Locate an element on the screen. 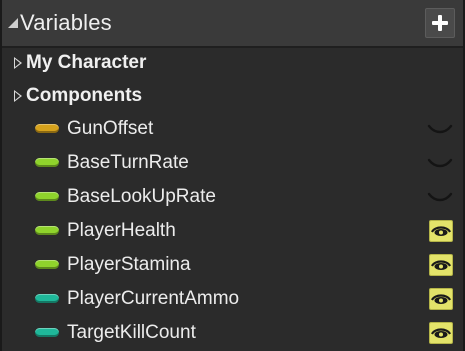 The image size is (465, 351). variable-name: PlayerCurrentAmmo is located at coordinates (153, 298).